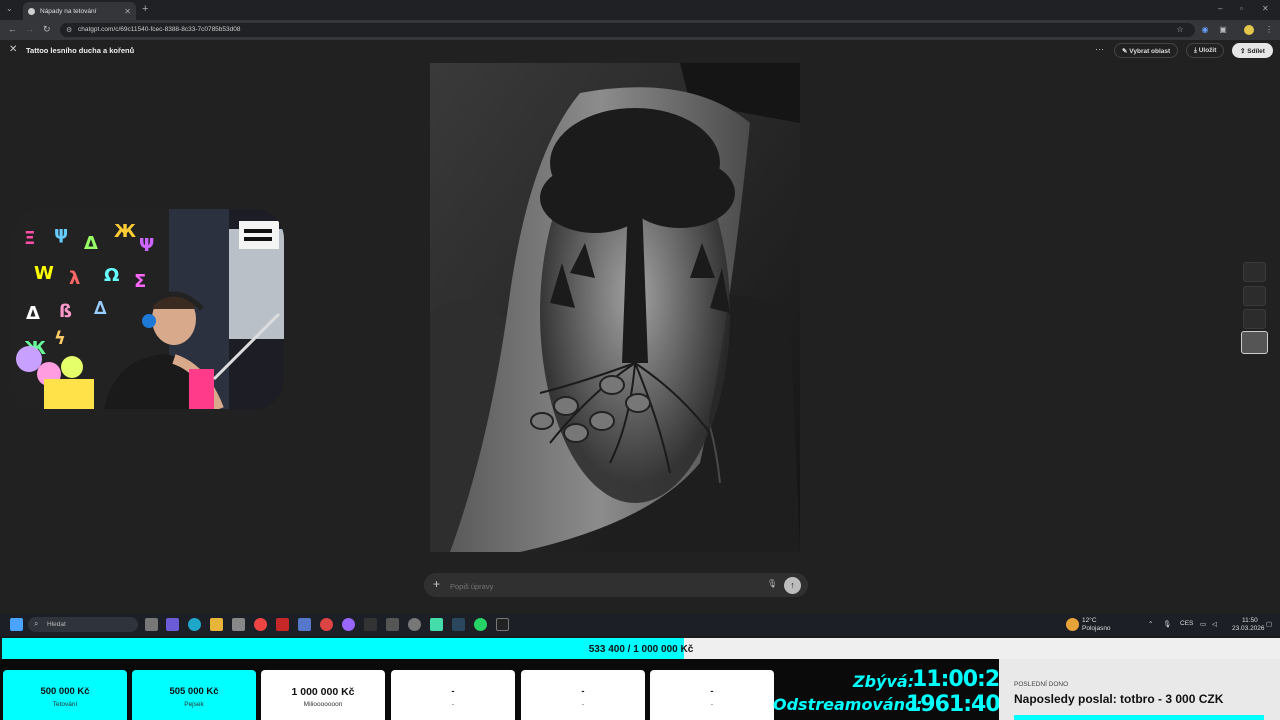 The width and height of the screenshot is (1280, 720). I want to click on browser-tab: Nápady na tetování ✕, so click(79, 11).